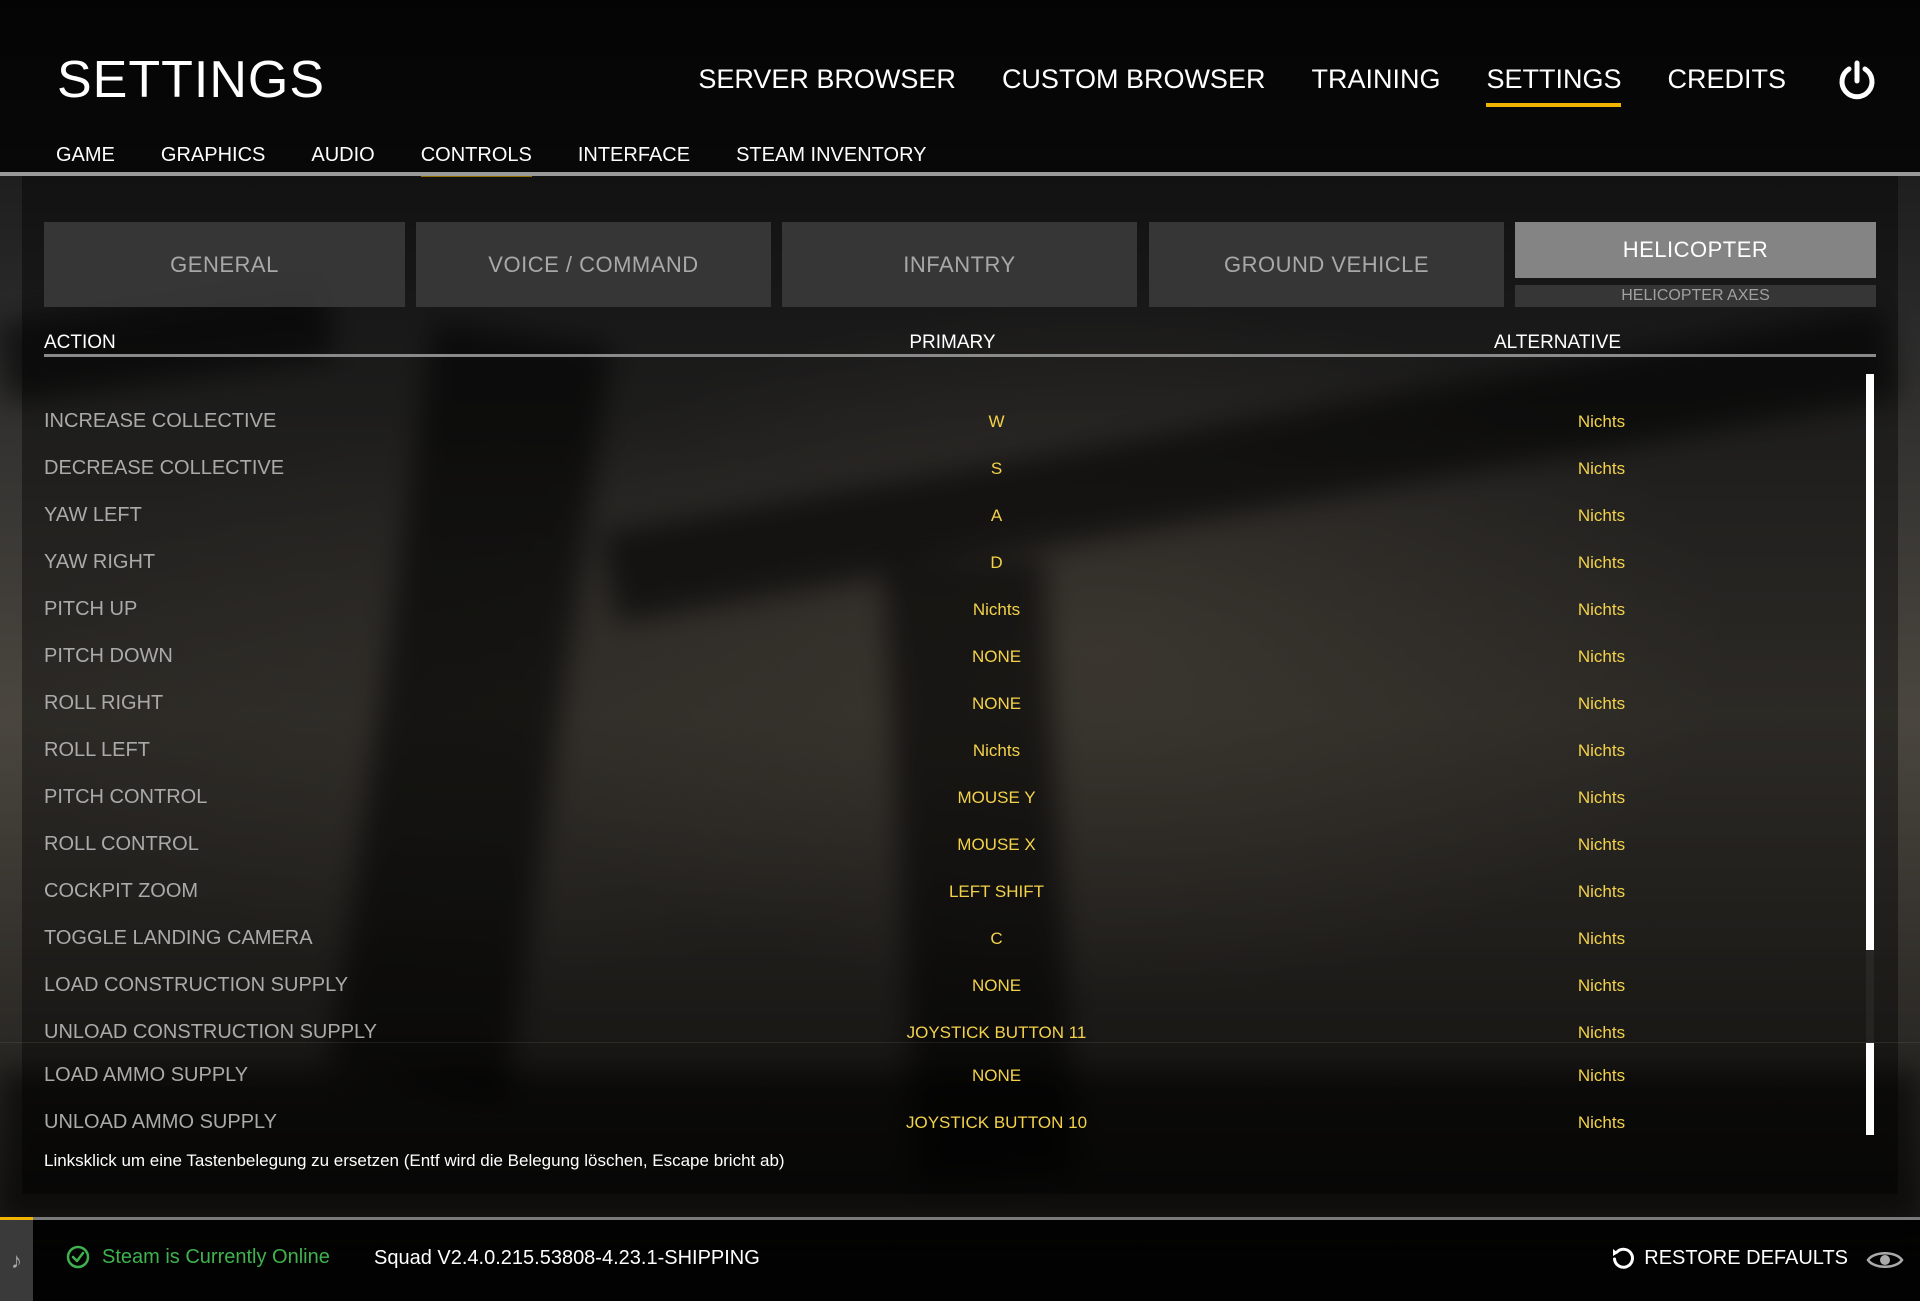 This screenshot has height=1301, width=1920. What do you see at coordinates (121, 891) in the screenshot?
I see `action-label: COCKPIT ZOOM` at bounding box center [121, 891].